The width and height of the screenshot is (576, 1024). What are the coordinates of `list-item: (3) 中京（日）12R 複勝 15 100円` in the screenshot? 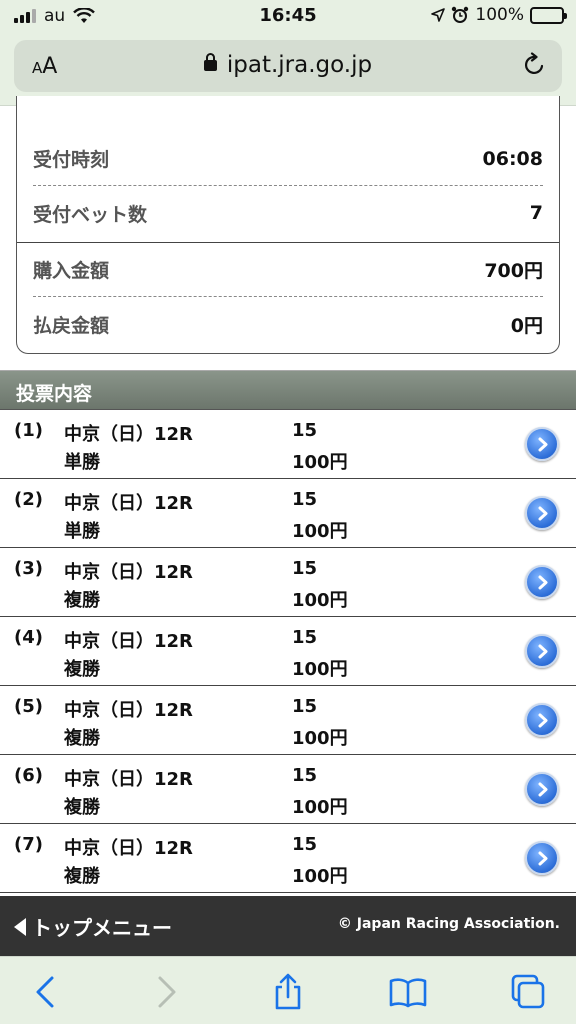 It's located at (288, 582).